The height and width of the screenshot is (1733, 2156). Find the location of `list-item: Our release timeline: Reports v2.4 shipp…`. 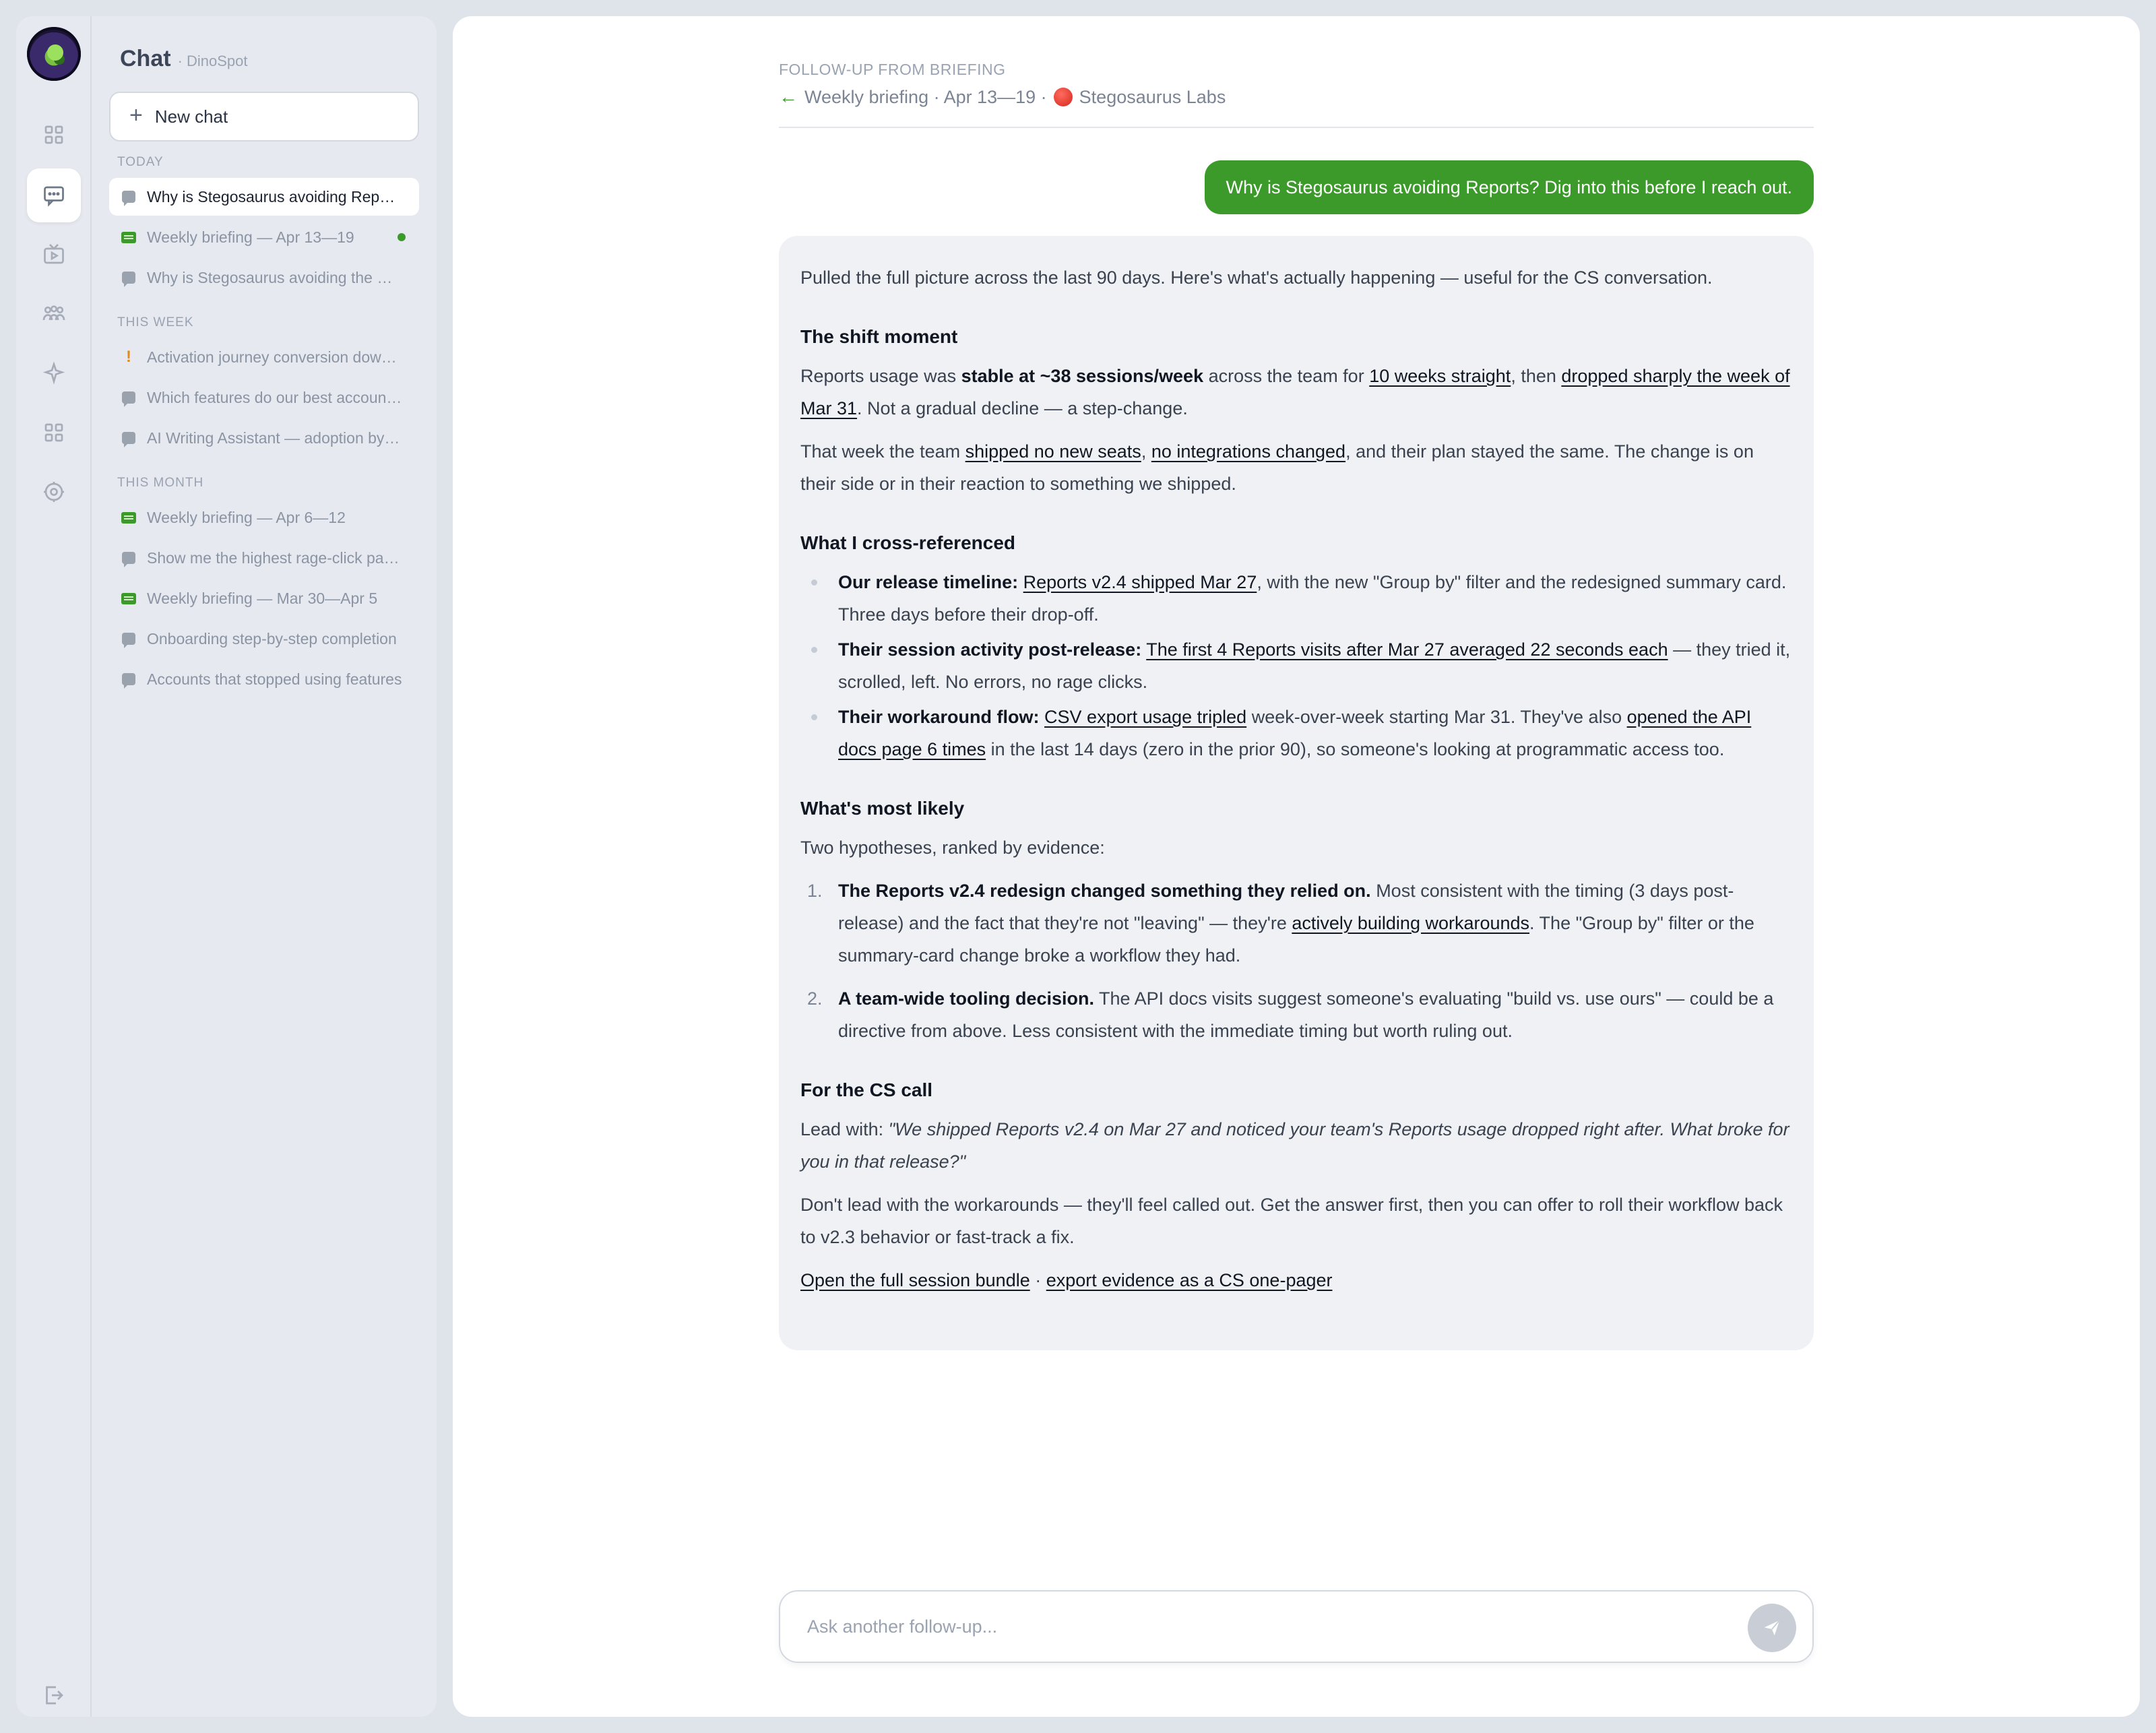

list-item: Our release timeline: Reports v2.4 shipp… is located at coordinates (1301, 598).